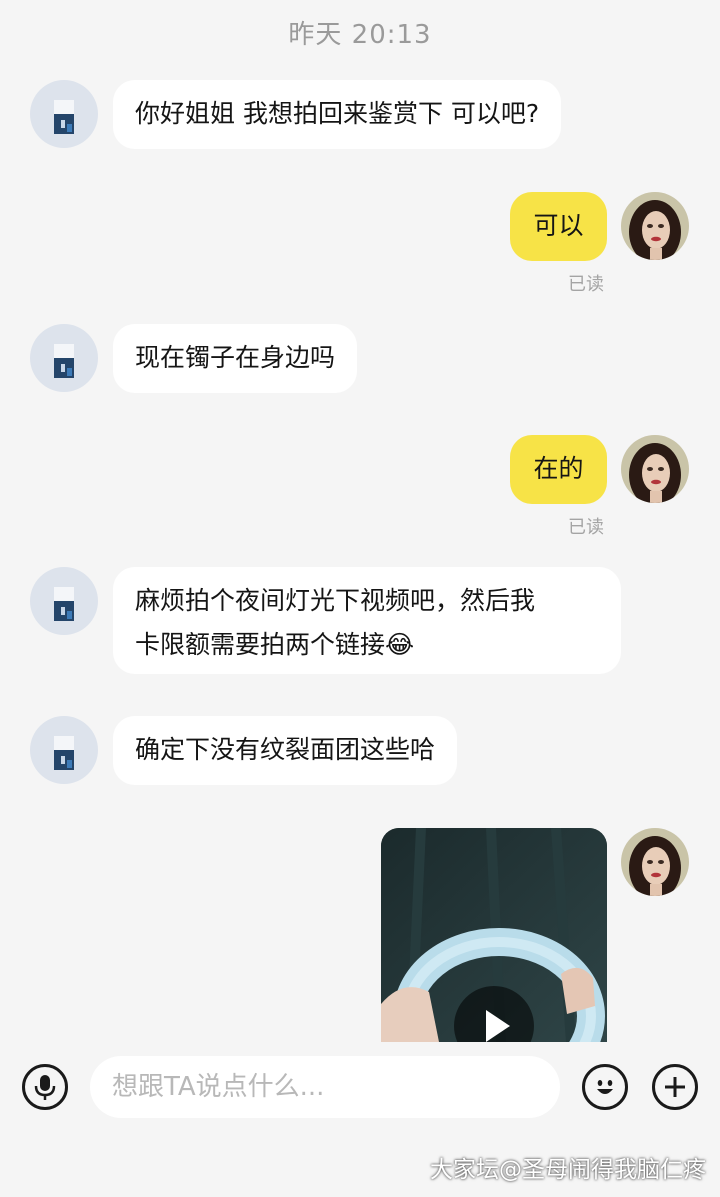 The height and width of the screenshot is (1197, 720). Describe the element at coordinates (367, 620) in the screenshot. I see `message-bubble-incoming: 麻烦拍个夜间灯光下视频吧，然后我 卡限额需要拍两个链接😂` at that location.